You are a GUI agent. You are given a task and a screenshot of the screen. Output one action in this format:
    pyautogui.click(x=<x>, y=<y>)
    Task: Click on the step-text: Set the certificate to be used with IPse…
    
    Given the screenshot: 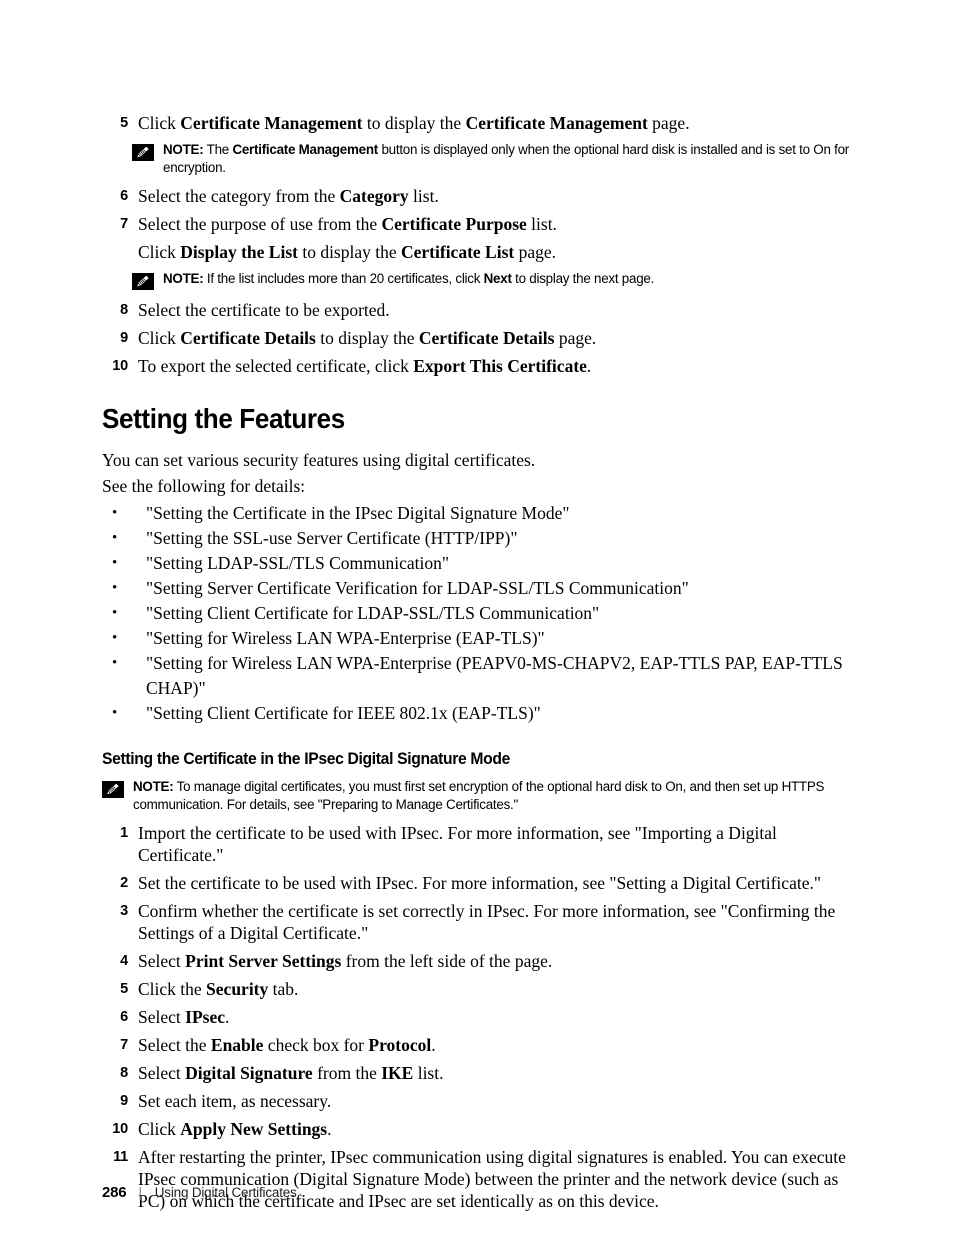 What is the action you would take?
    pyautogui.click(x=479, y=883)
    